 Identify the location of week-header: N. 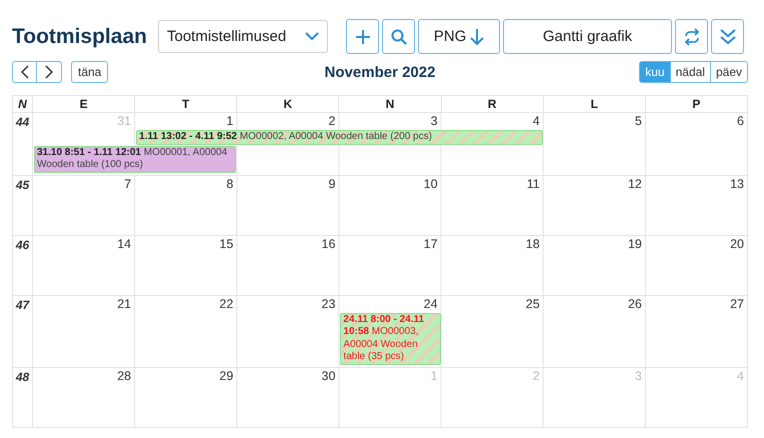
(23, 104).